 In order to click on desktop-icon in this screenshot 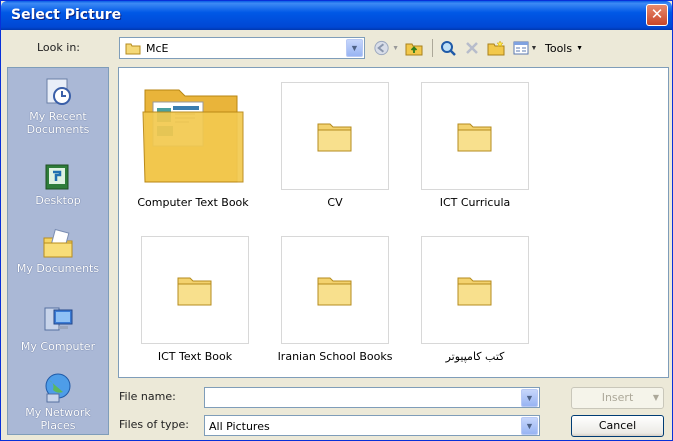, I will do `click(57, 177)`.